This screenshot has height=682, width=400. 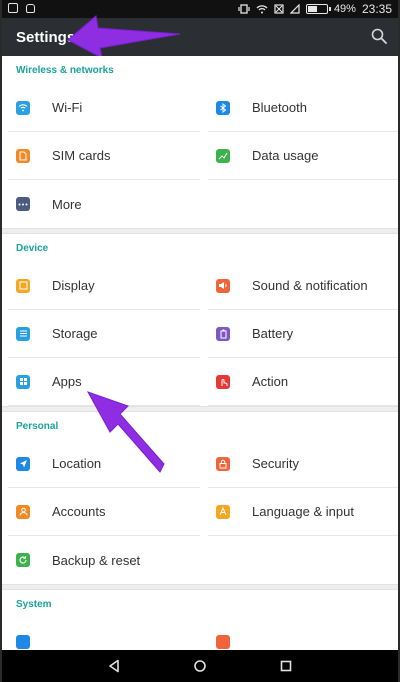 I want to click on home-button, so click(x=200, y=666).